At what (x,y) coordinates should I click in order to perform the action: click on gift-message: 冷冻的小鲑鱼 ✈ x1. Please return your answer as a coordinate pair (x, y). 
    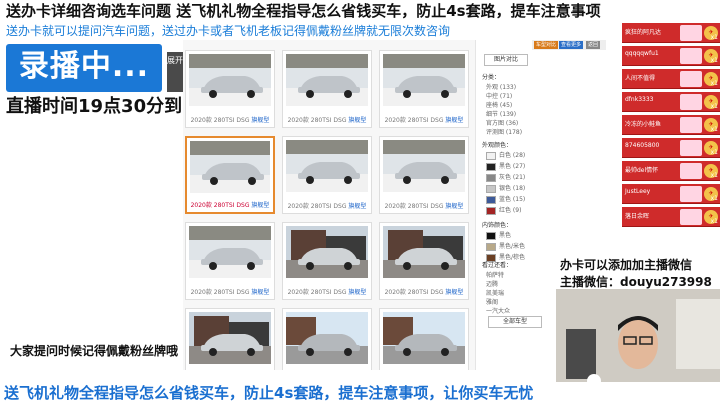
    Looking at the image, I should click on (671, 125).